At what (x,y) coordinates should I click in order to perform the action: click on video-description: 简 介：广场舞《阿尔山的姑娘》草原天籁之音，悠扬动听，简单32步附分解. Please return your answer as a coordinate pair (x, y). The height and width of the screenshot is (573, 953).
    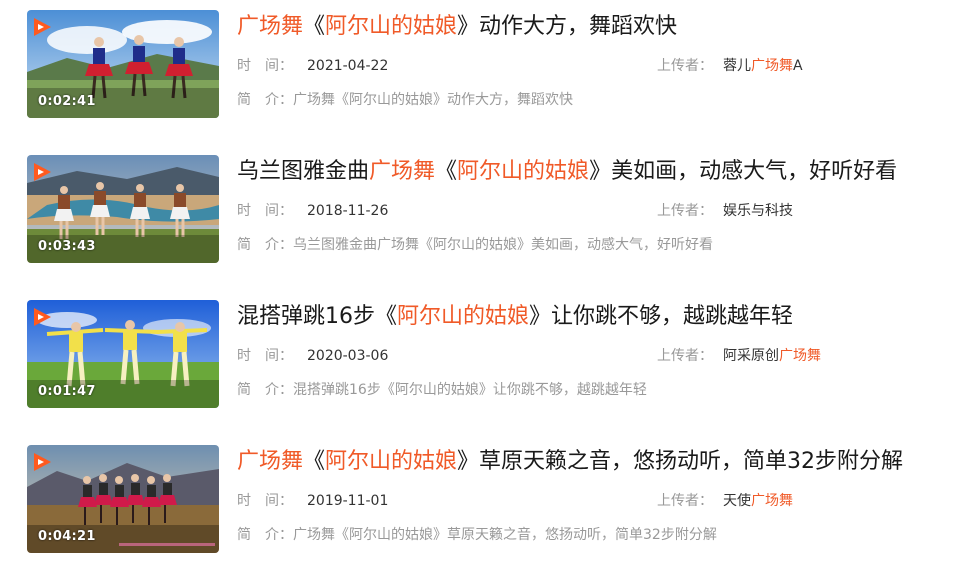
    Looking at the image, I should click on (477, 535).